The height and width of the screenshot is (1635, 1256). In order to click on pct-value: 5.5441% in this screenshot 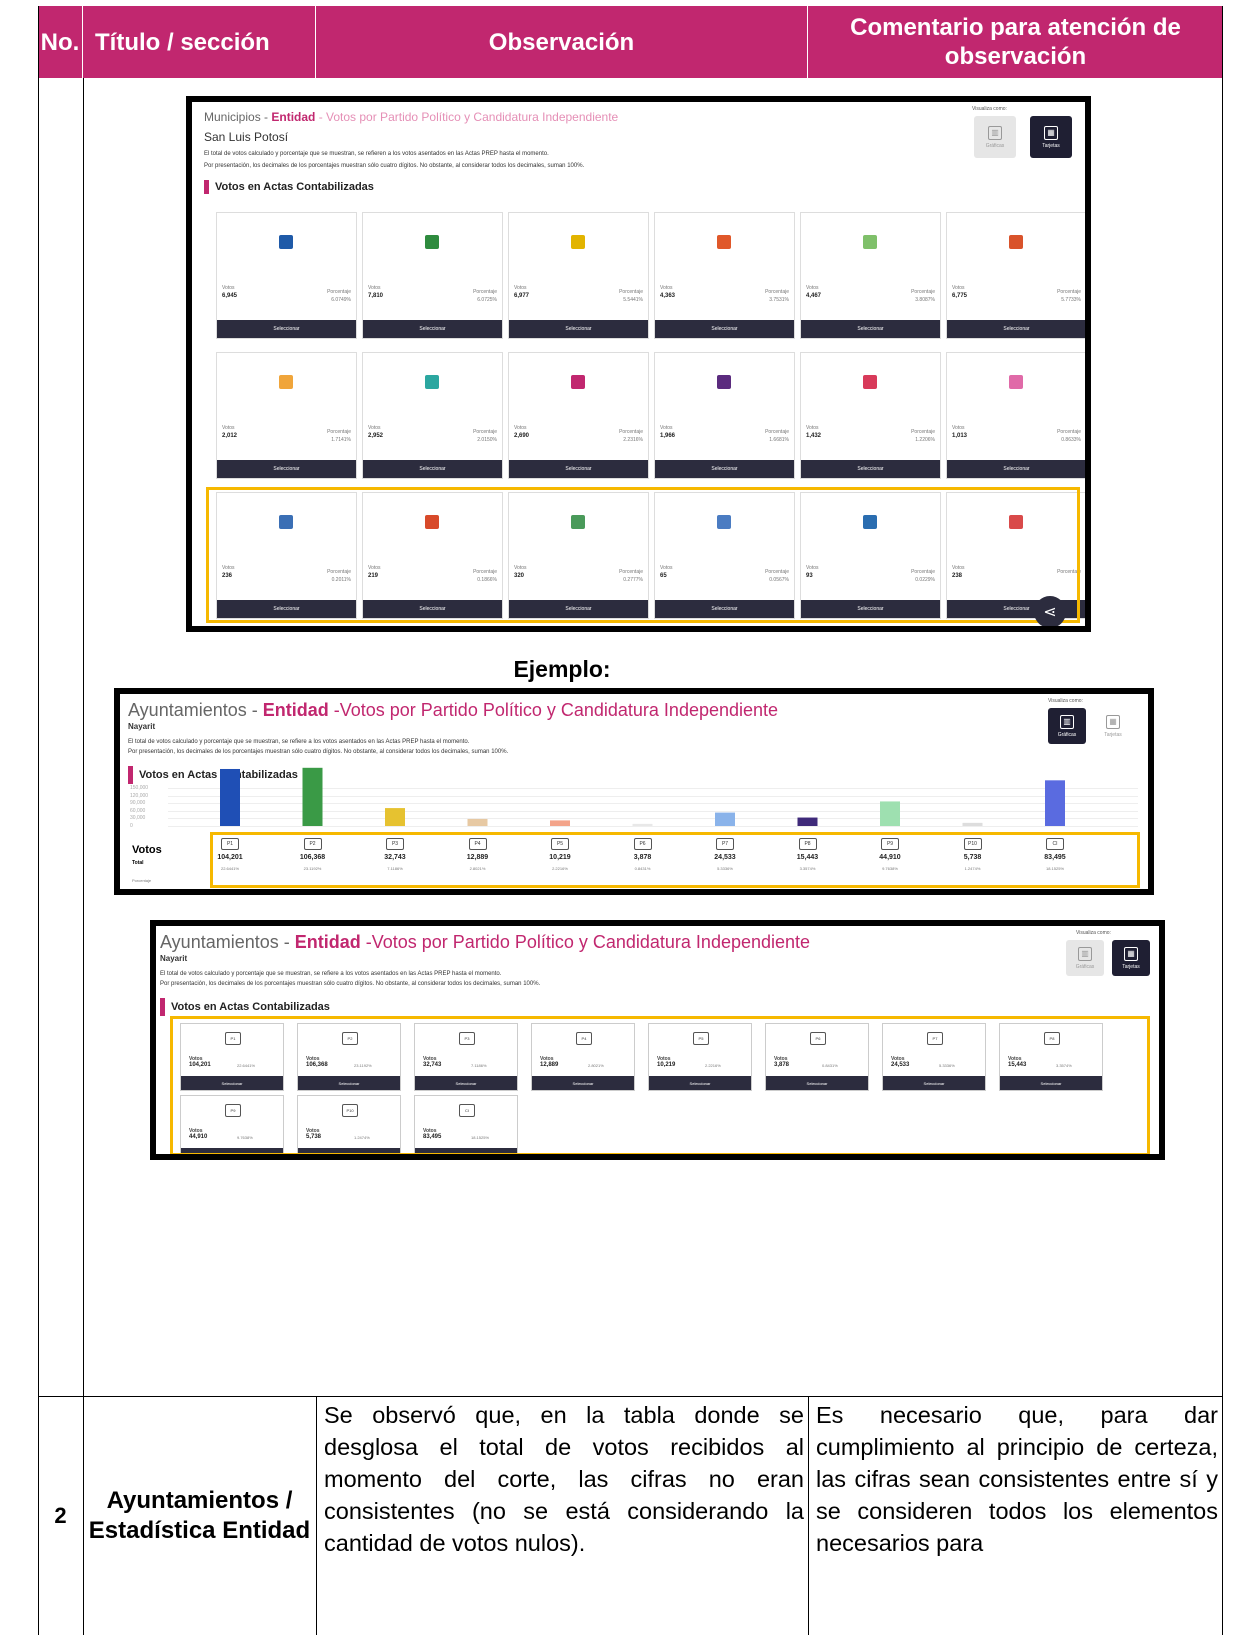, I will do `click(633, 300)`.